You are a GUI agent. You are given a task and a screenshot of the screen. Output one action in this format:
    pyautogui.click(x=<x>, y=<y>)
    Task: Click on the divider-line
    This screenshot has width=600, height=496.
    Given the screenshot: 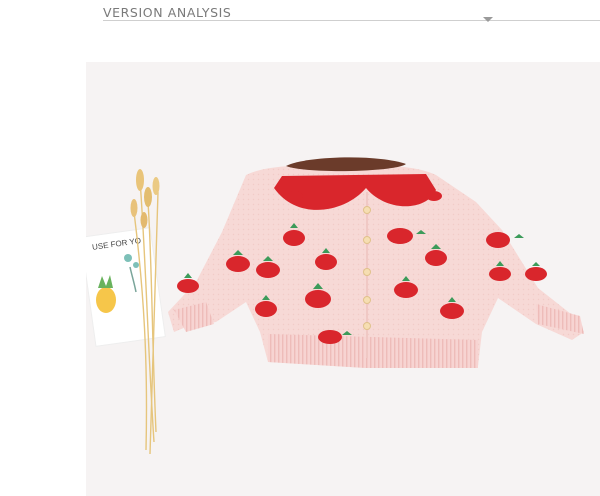 What is the action you would take?
    pyautogui.click(x=351, y=20)
    